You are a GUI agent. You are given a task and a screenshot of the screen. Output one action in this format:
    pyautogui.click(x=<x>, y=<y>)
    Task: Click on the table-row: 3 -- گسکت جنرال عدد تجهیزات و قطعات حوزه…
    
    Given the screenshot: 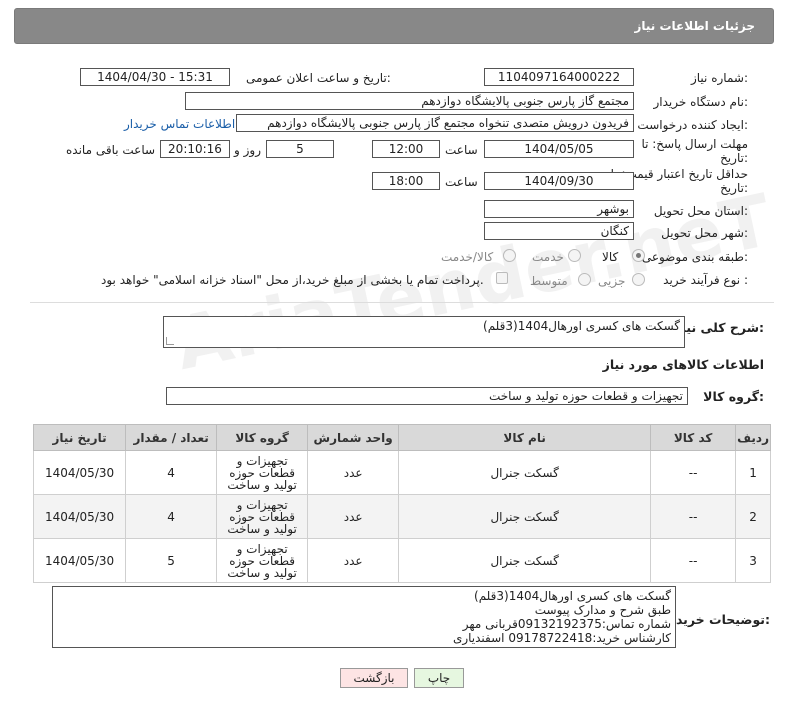 What is the action you would take?
    pyautogui.click(x=401, y=560)
    